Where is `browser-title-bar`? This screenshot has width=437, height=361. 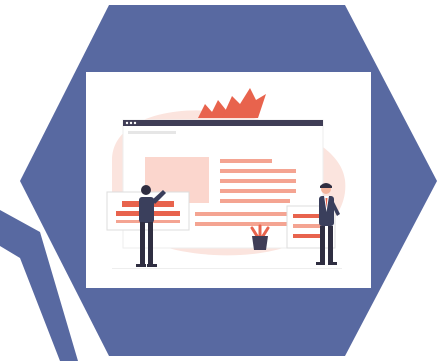 browser-title-bar is located at coordinates (223, 123).